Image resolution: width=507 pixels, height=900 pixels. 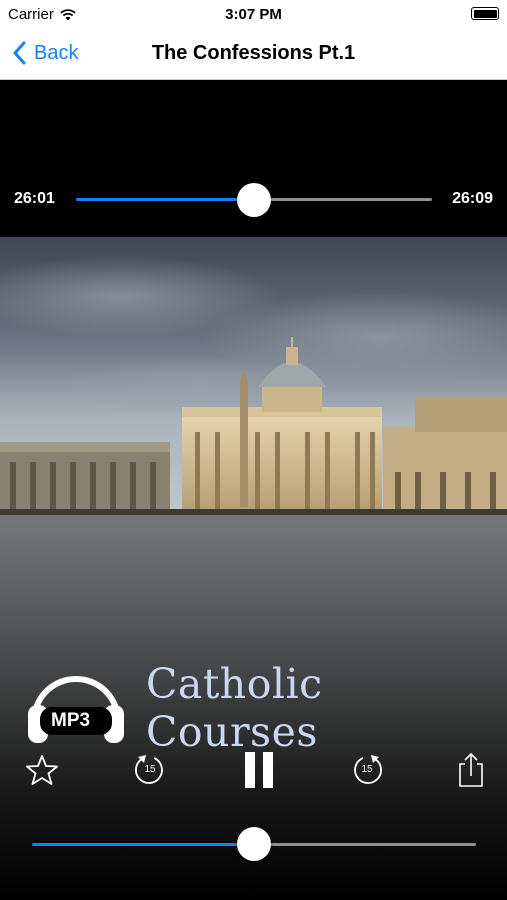 I want to click on skip-back-button: 15, so click(x=150, y=770).